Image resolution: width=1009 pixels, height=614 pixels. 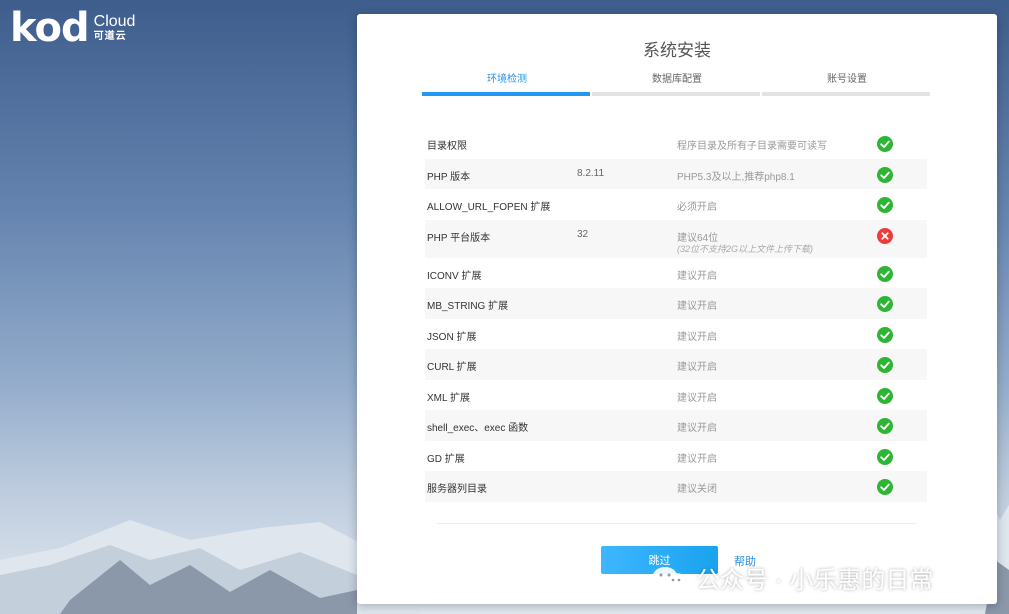 I want to click on check-name: 目录权限, so click(x=447, y=146).